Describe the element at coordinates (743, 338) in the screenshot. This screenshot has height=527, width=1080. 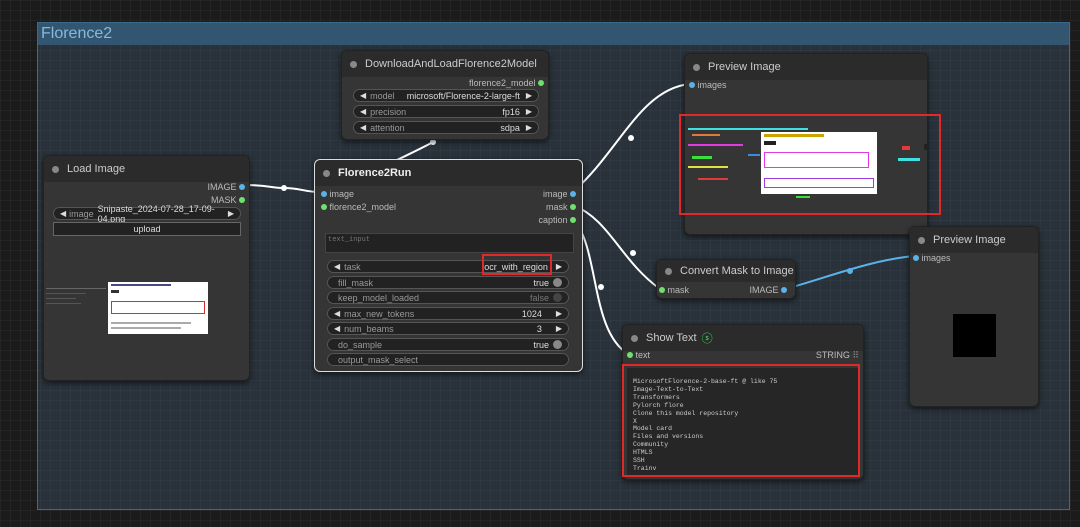
I see `node-header: Show Text ⓢ` at that location.